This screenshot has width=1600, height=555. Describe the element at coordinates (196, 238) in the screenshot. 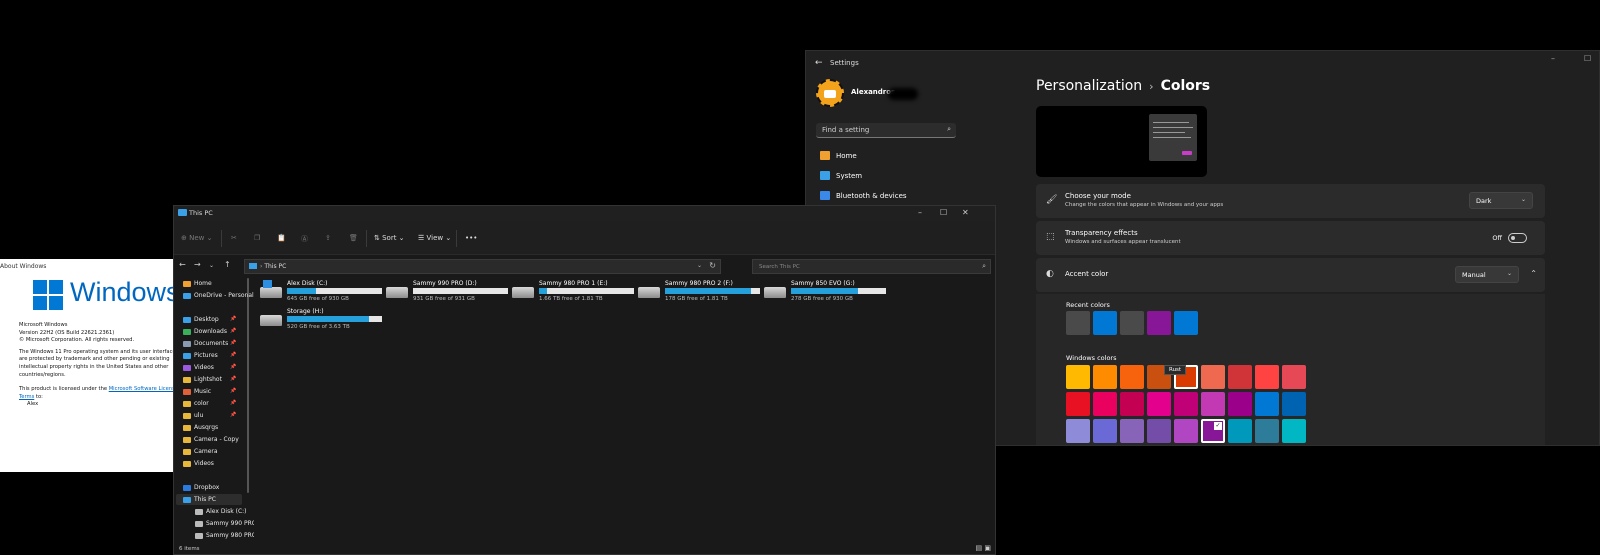

I see `new-button: ⊕ New ⌄` at that location.